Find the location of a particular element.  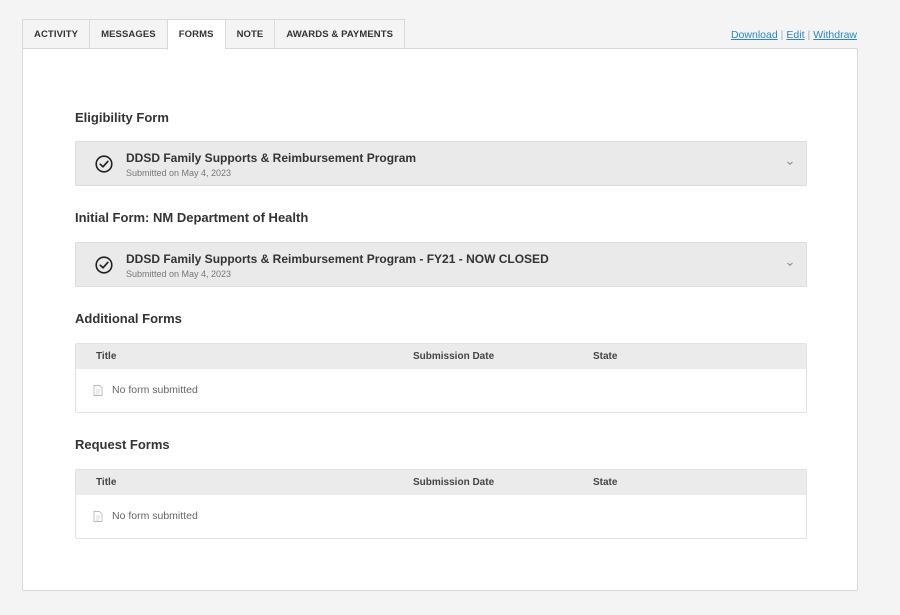

tab-messages: MESSAGES is located at coordinates (128, 34).